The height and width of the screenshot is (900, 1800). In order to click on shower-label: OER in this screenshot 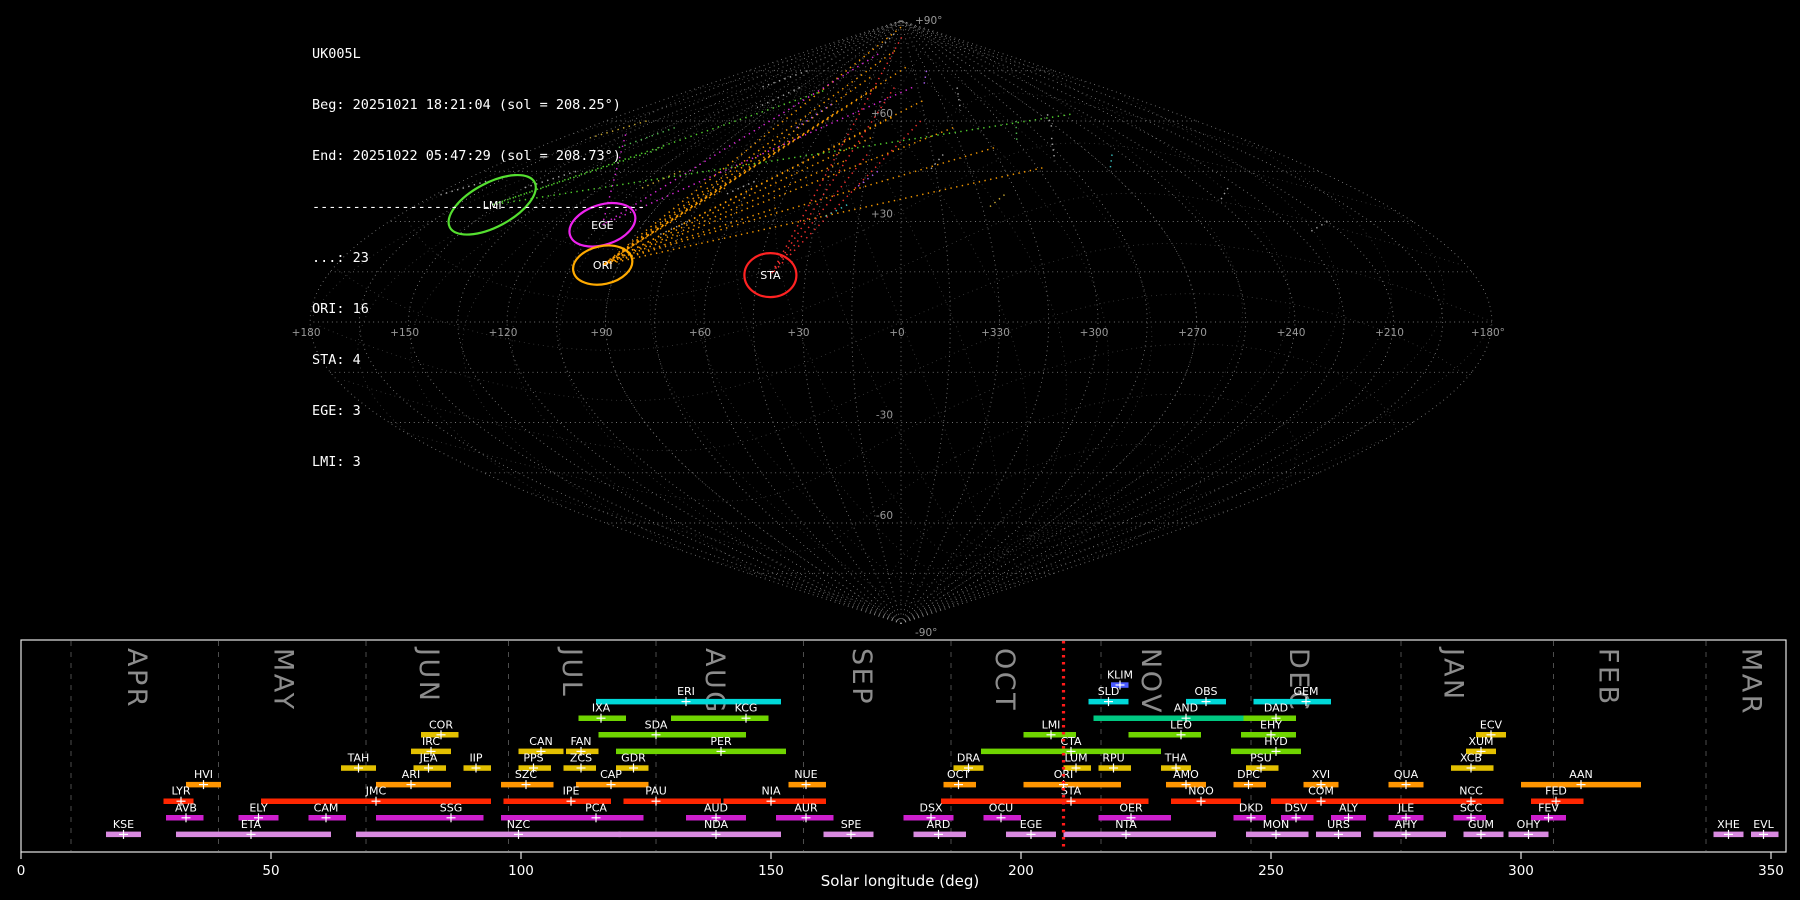, I will do `click(1131, 807)`.